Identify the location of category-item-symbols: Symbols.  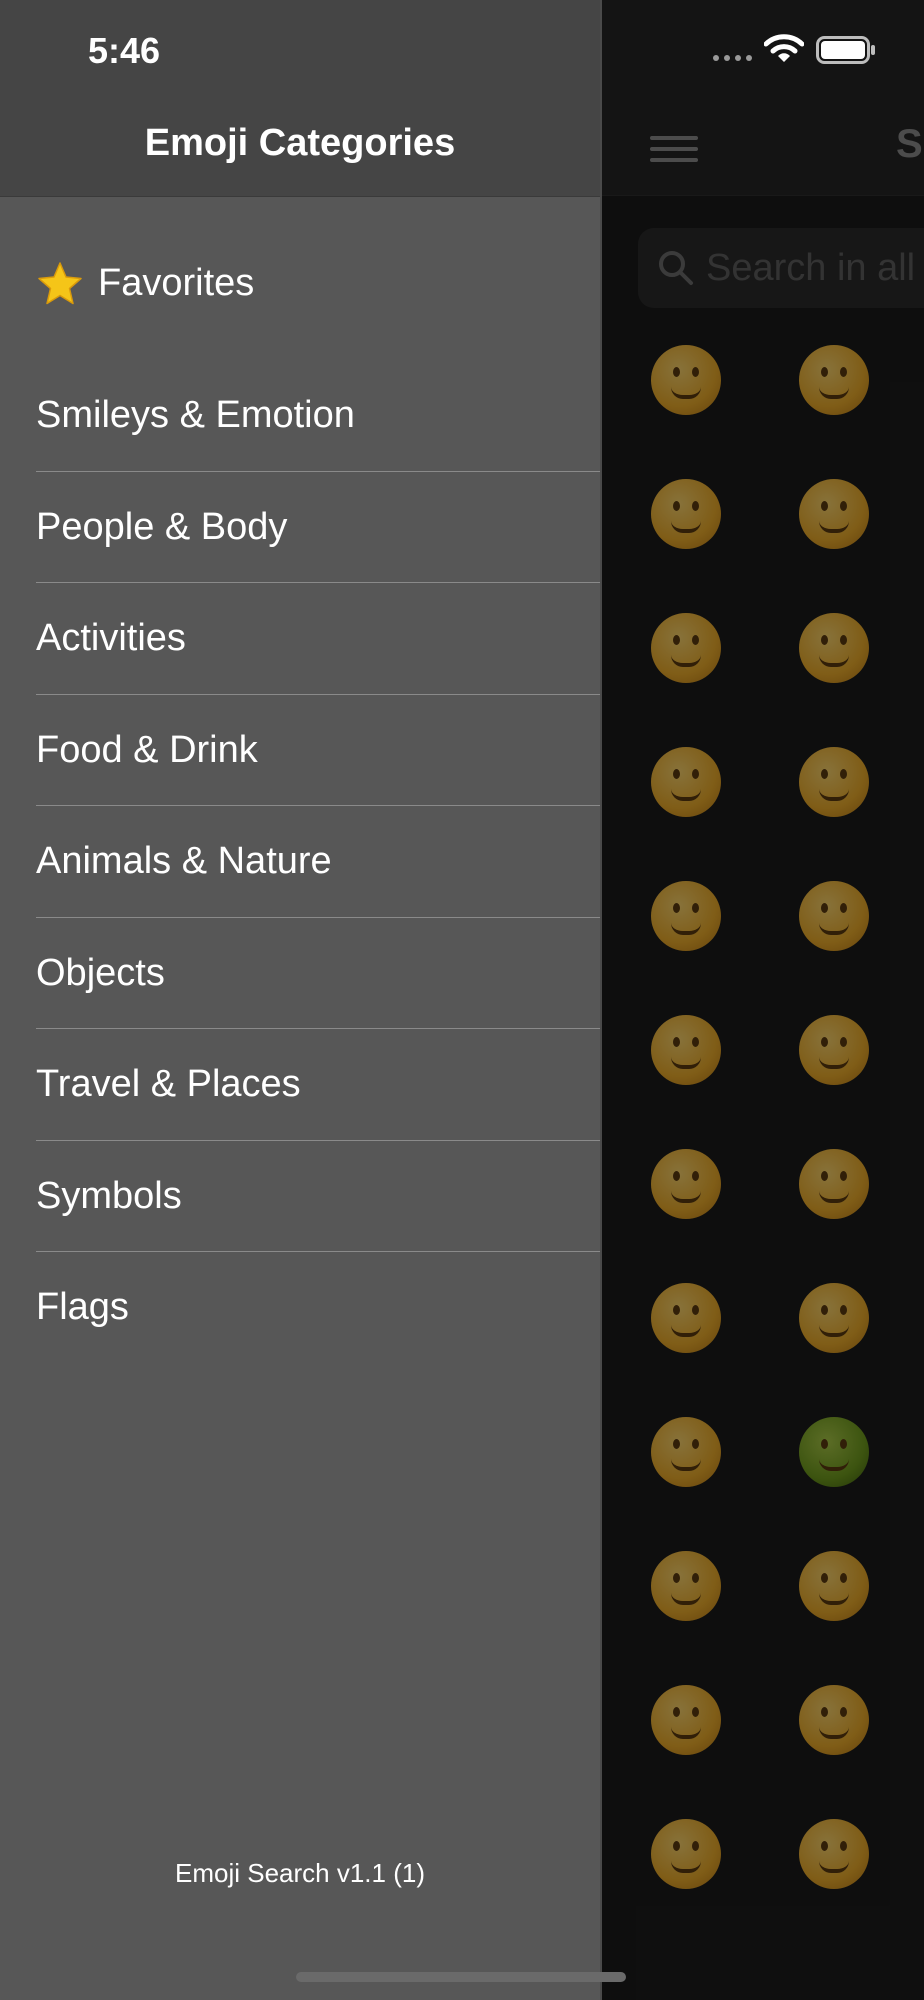
(318, 1196).